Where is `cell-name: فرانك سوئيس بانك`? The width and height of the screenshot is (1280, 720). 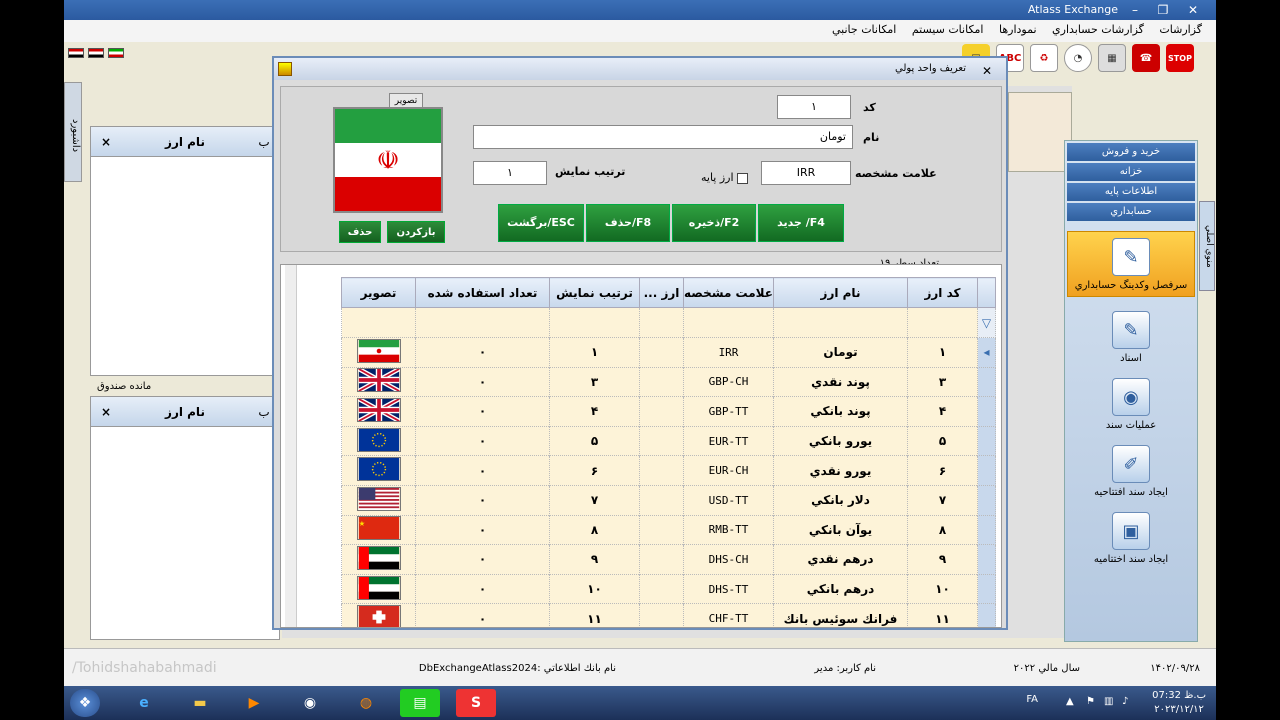
cell-name: فرانك سوئيس بانك is located at coordinates (840, 615).